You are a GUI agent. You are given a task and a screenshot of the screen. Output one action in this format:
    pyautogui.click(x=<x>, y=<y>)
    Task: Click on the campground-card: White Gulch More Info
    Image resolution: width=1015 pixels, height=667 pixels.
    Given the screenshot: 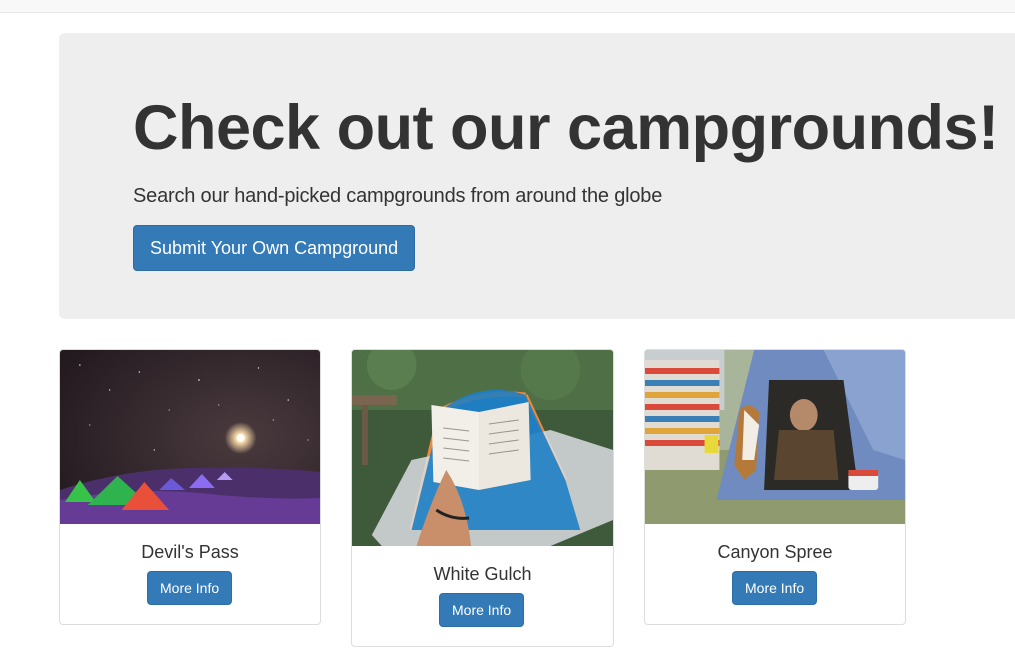 What is the action you would take?
    pyautogui.click(x=482, y=498)
    